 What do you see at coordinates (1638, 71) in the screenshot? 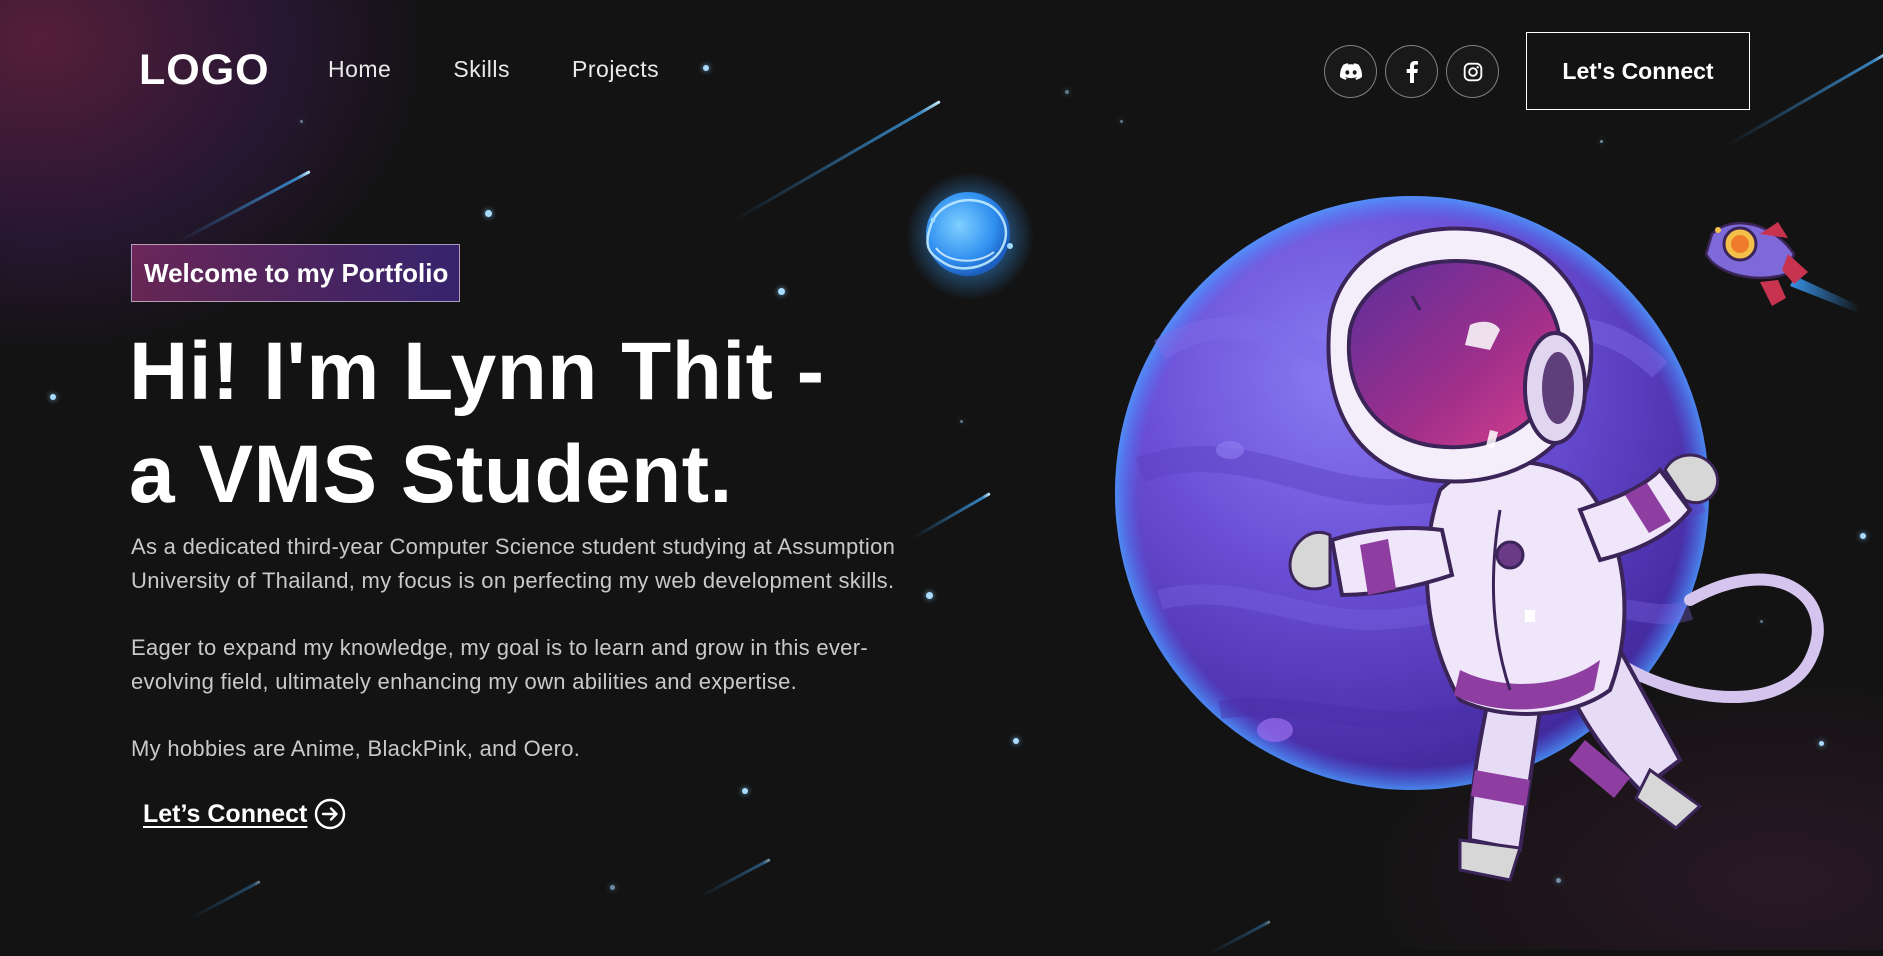
I see `connect-button: Let's Connect` at bounding box center [1638, 71].